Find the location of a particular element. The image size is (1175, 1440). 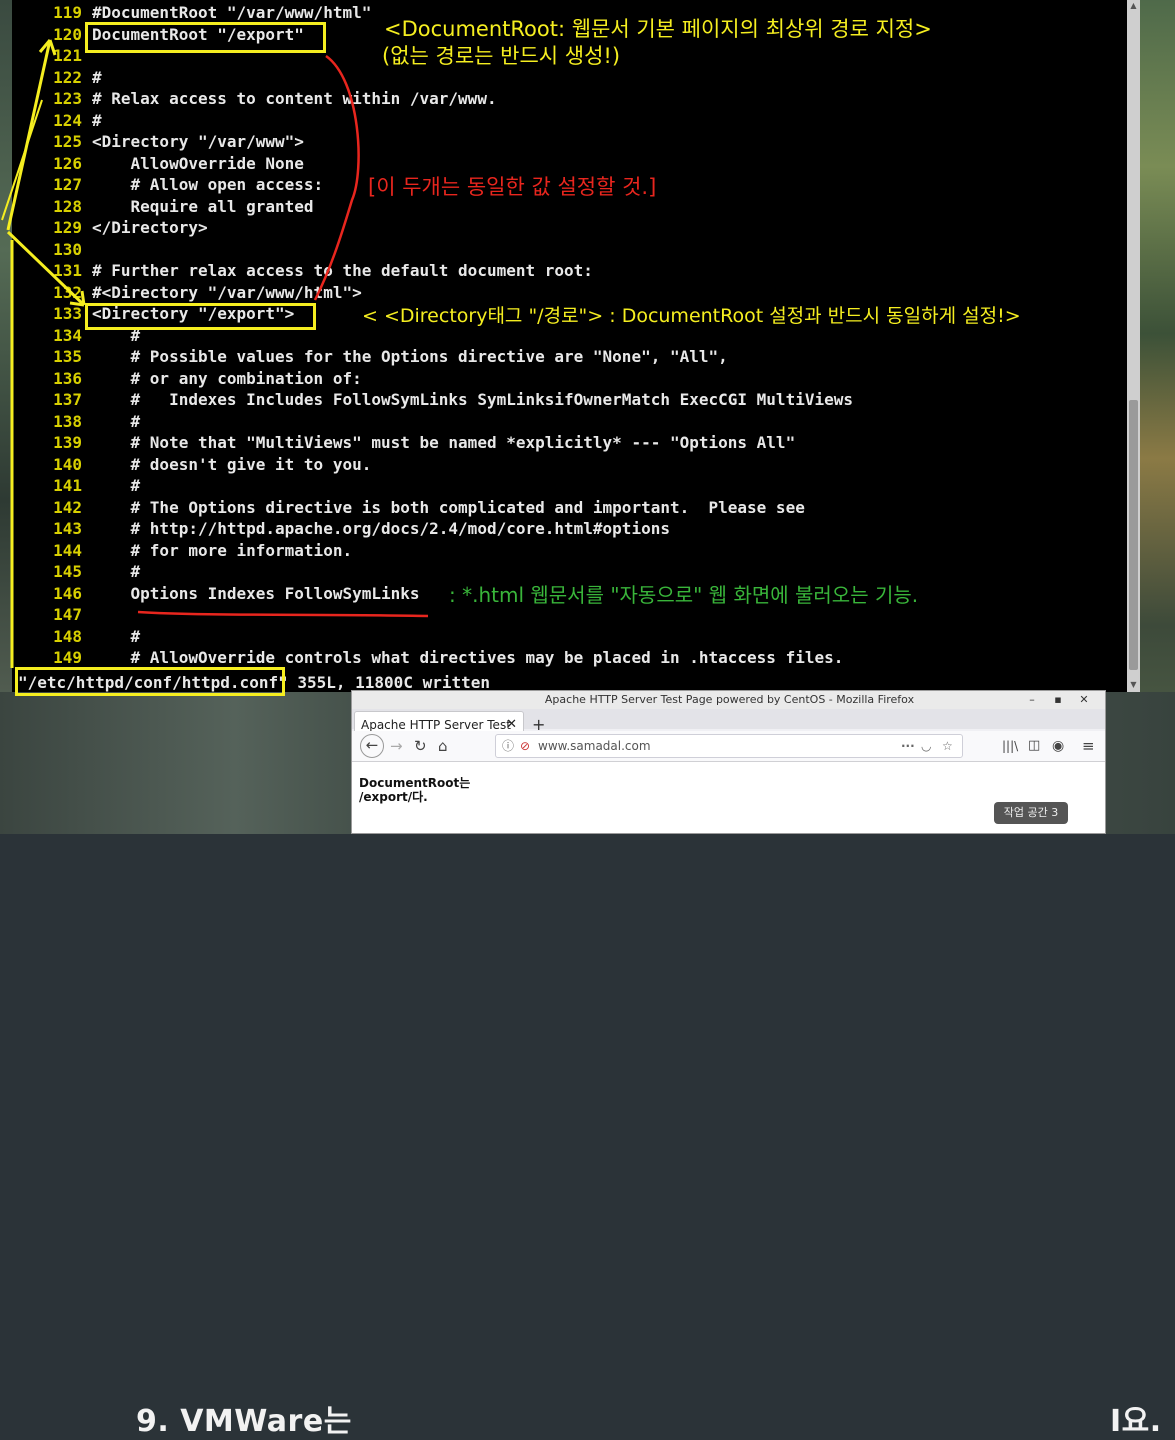

code-line: 129 </Directory> is located at coordinates (110, 227).